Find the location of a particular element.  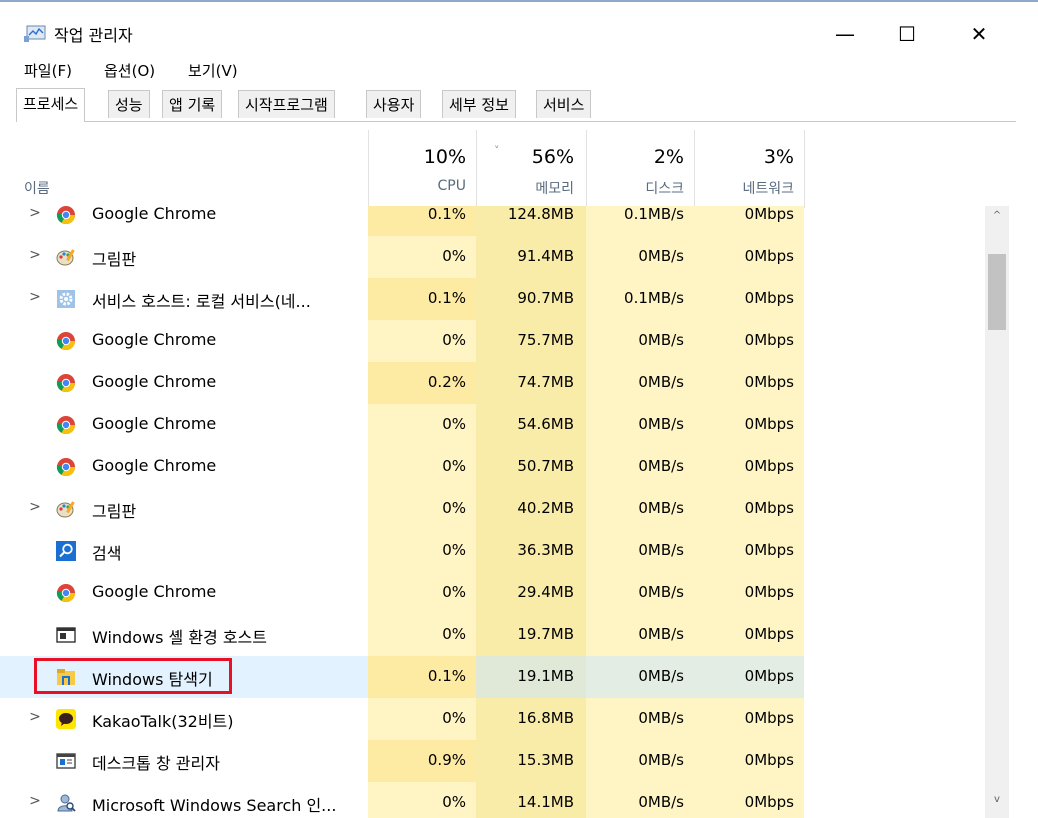

process-row: 검색 0% 36.3MB 0MB/s 0Mbps is located at coordinates (492, 551).